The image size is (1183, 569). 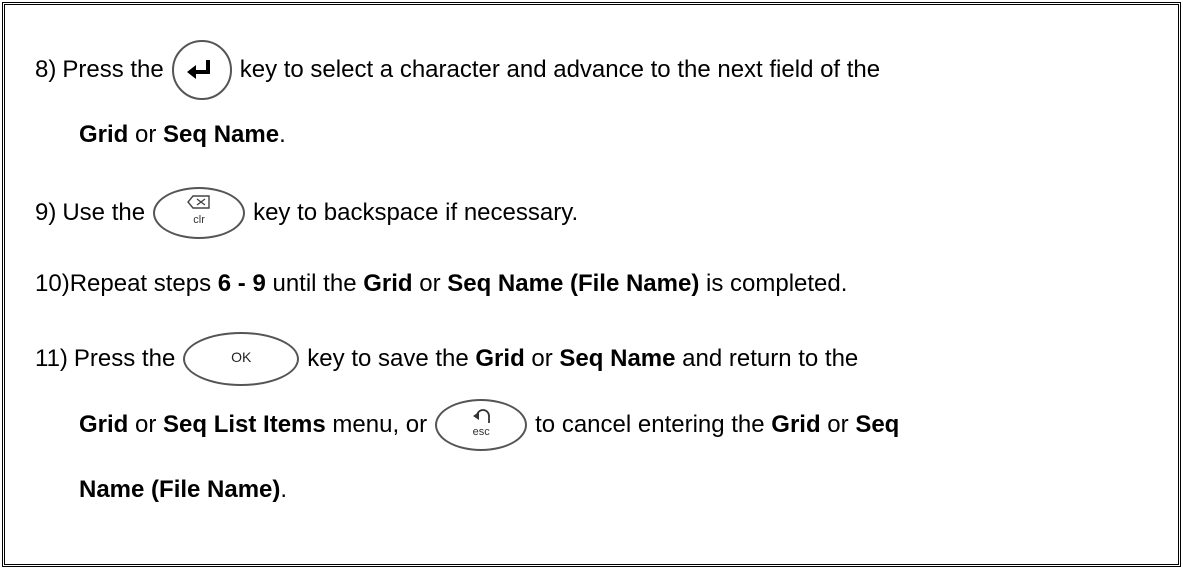 What do you see at coordinates (416, 212) in the screenshot?
I see `step-text: key to backspace if necessary.` at bounding box center [416, 212].